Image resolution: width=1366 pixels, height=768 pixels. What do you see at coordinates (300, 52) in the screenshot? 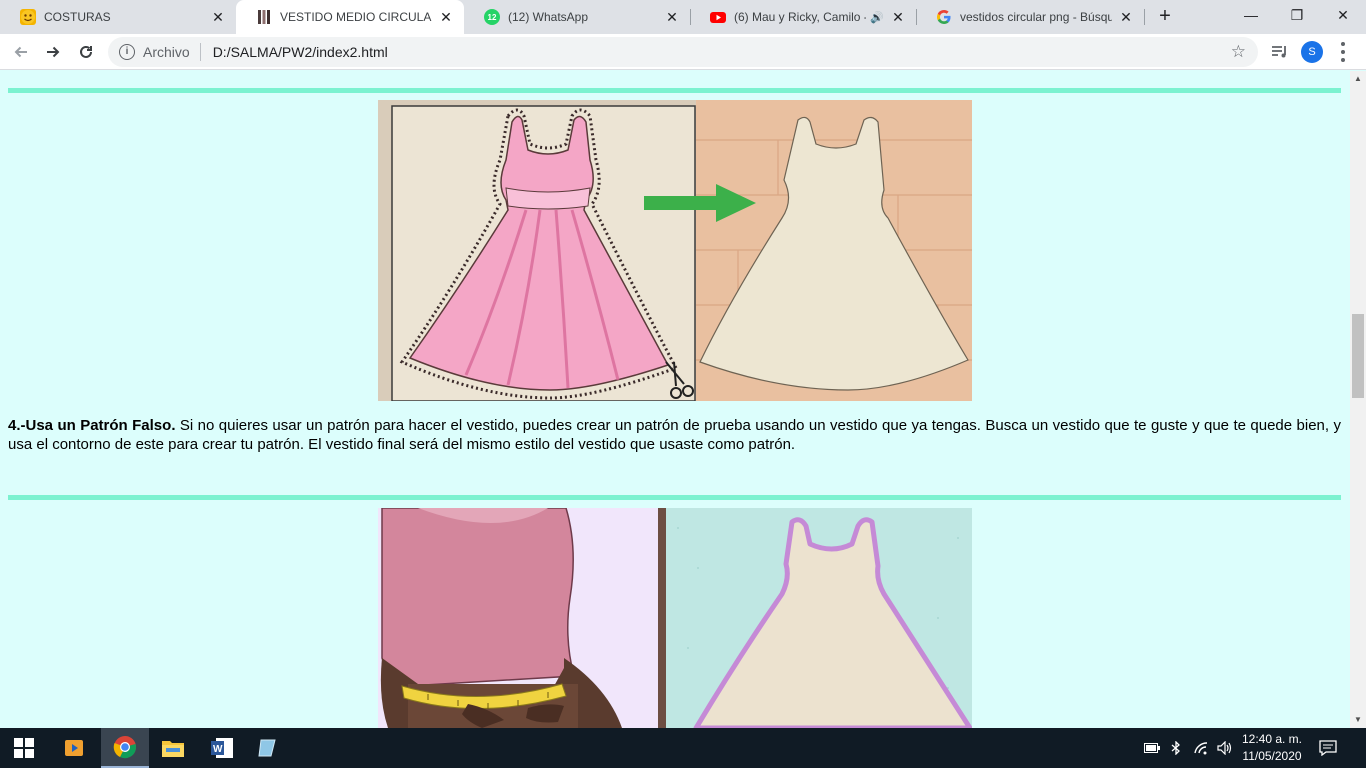
I see `address-url: D:/SALMA/PW2/index2.html` at bounding box center [300, 52].